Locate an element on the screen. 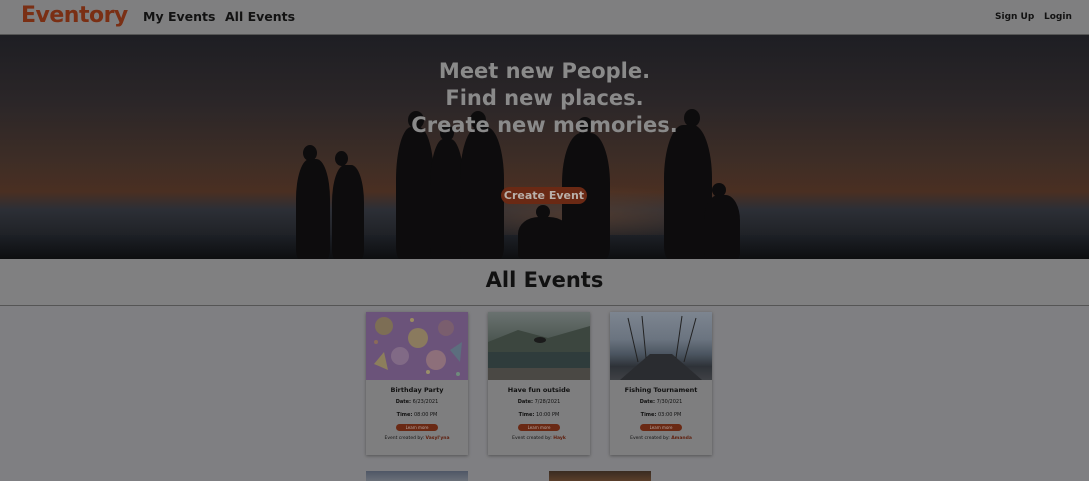 The height and width of the screenshot is (481, 1089). event-date: Date: 7/28/2021 is located at coordinates (539, 402).